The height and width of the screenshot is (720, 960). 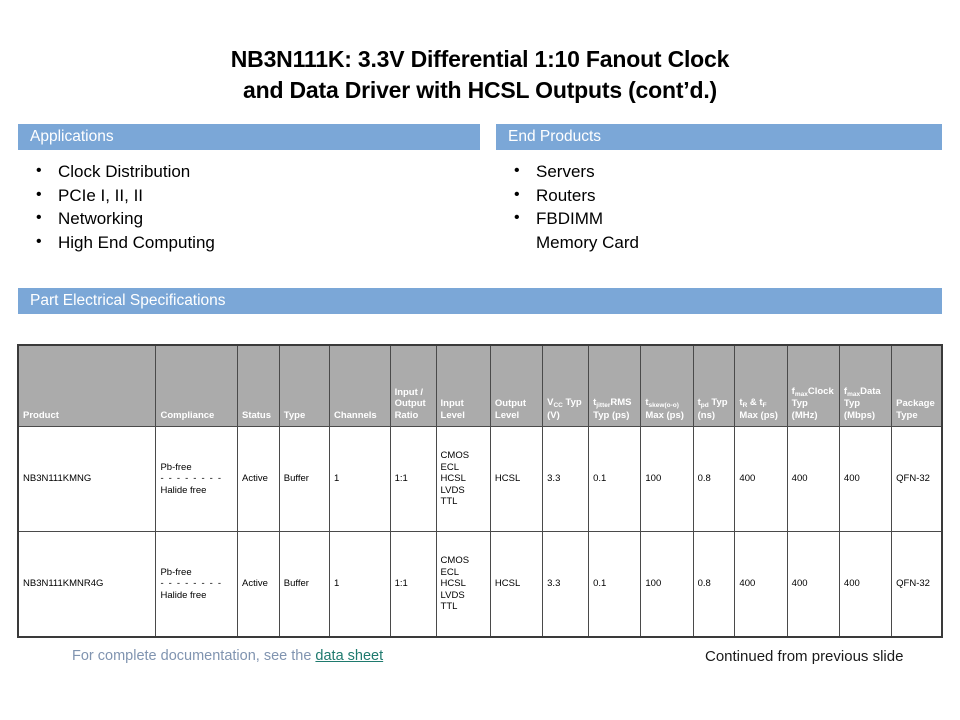 I want to click on column-header-input-output-ratio: Input / Output Ratio, so click(x=413, y=385).